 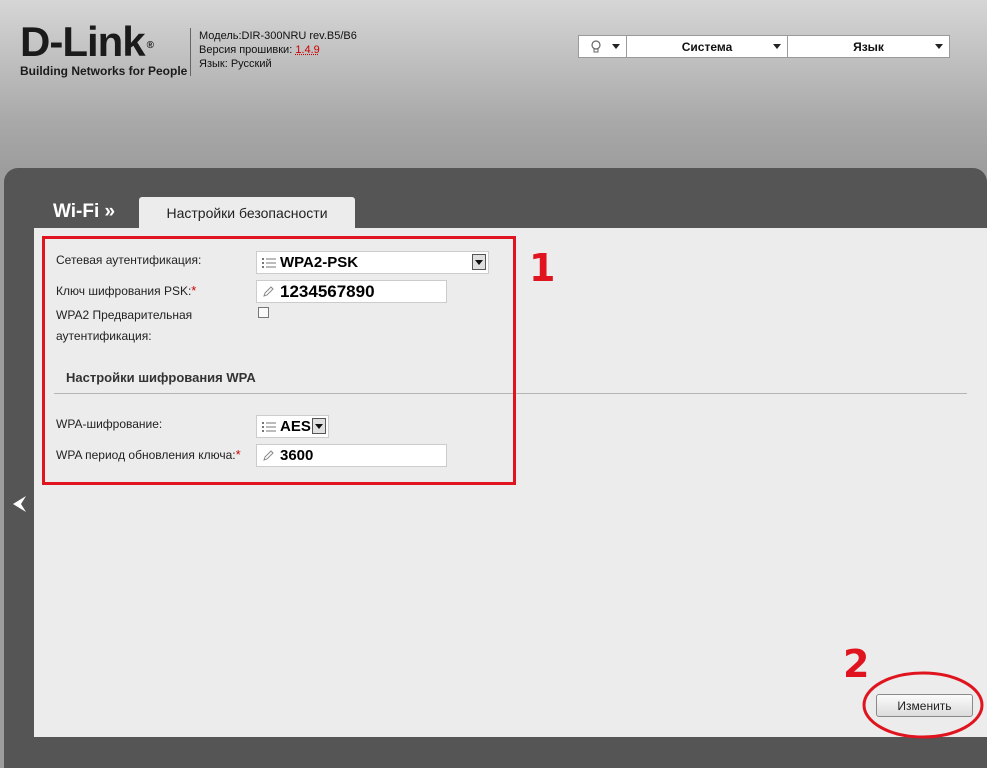 What do you see at coordinates (190, 52) in the screenshot?
I see `header-divider` at bounding box center [190, 52].